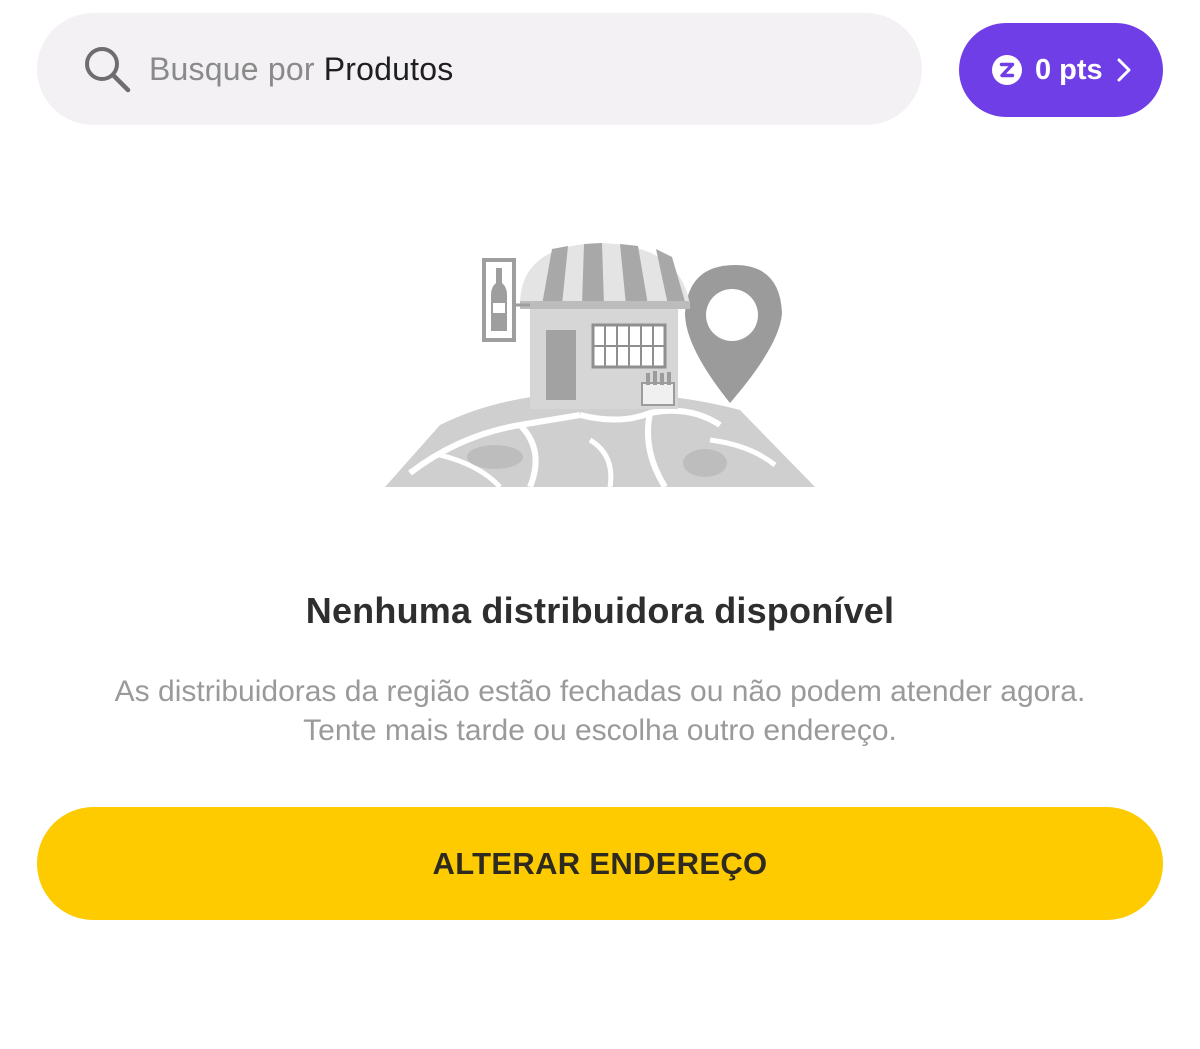  Describe the element at coordinates (600, 362) in the screenshot. I see `closed-store-map-illustration` at that location.